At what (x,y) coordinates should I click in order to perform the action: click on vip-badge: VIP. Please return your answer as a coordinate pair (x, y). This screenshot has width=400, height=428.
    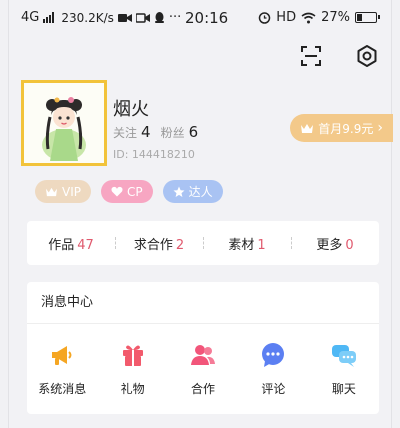
    Looking at the image, I should click on (63, 191).